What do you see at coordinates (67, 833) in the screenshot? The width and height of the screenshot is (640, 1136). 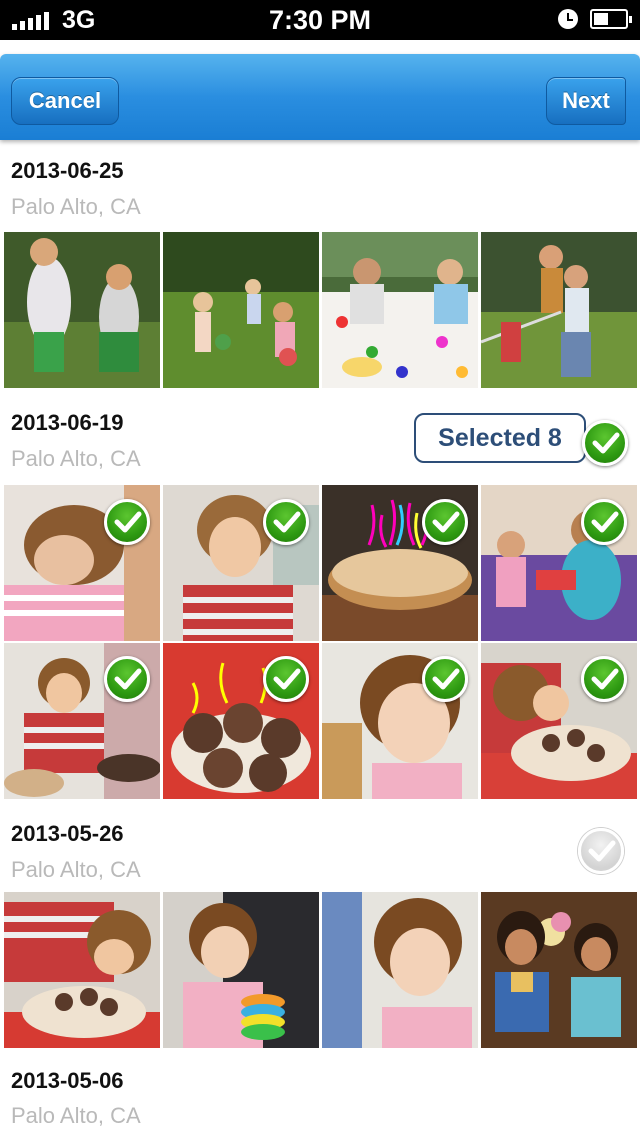 I see `section-date: 2013-05-26` at bounding box center [67, 833].